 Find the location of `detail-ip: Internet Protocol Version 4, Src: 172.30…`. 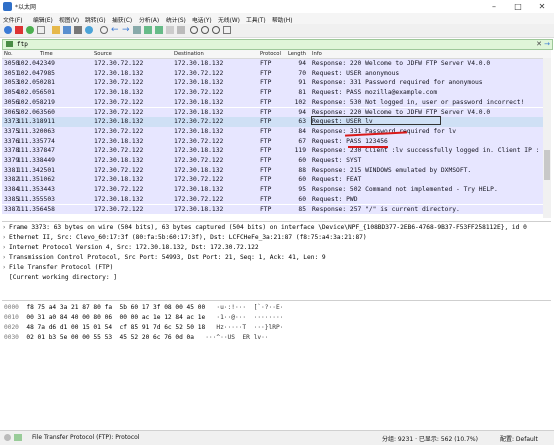

detail-ip: Internet Protocol Version 4, Src: 172.30… is located at coordinates (134, 247).